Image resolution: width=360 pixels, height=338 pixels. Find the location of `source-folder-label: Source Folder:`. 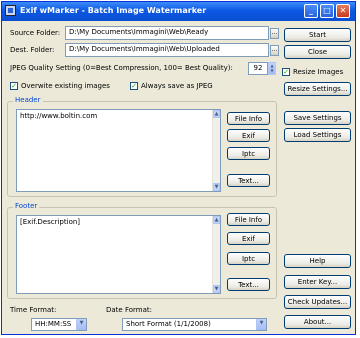

source-folder-label: Source Folder: is located at coordinates (35, 33).